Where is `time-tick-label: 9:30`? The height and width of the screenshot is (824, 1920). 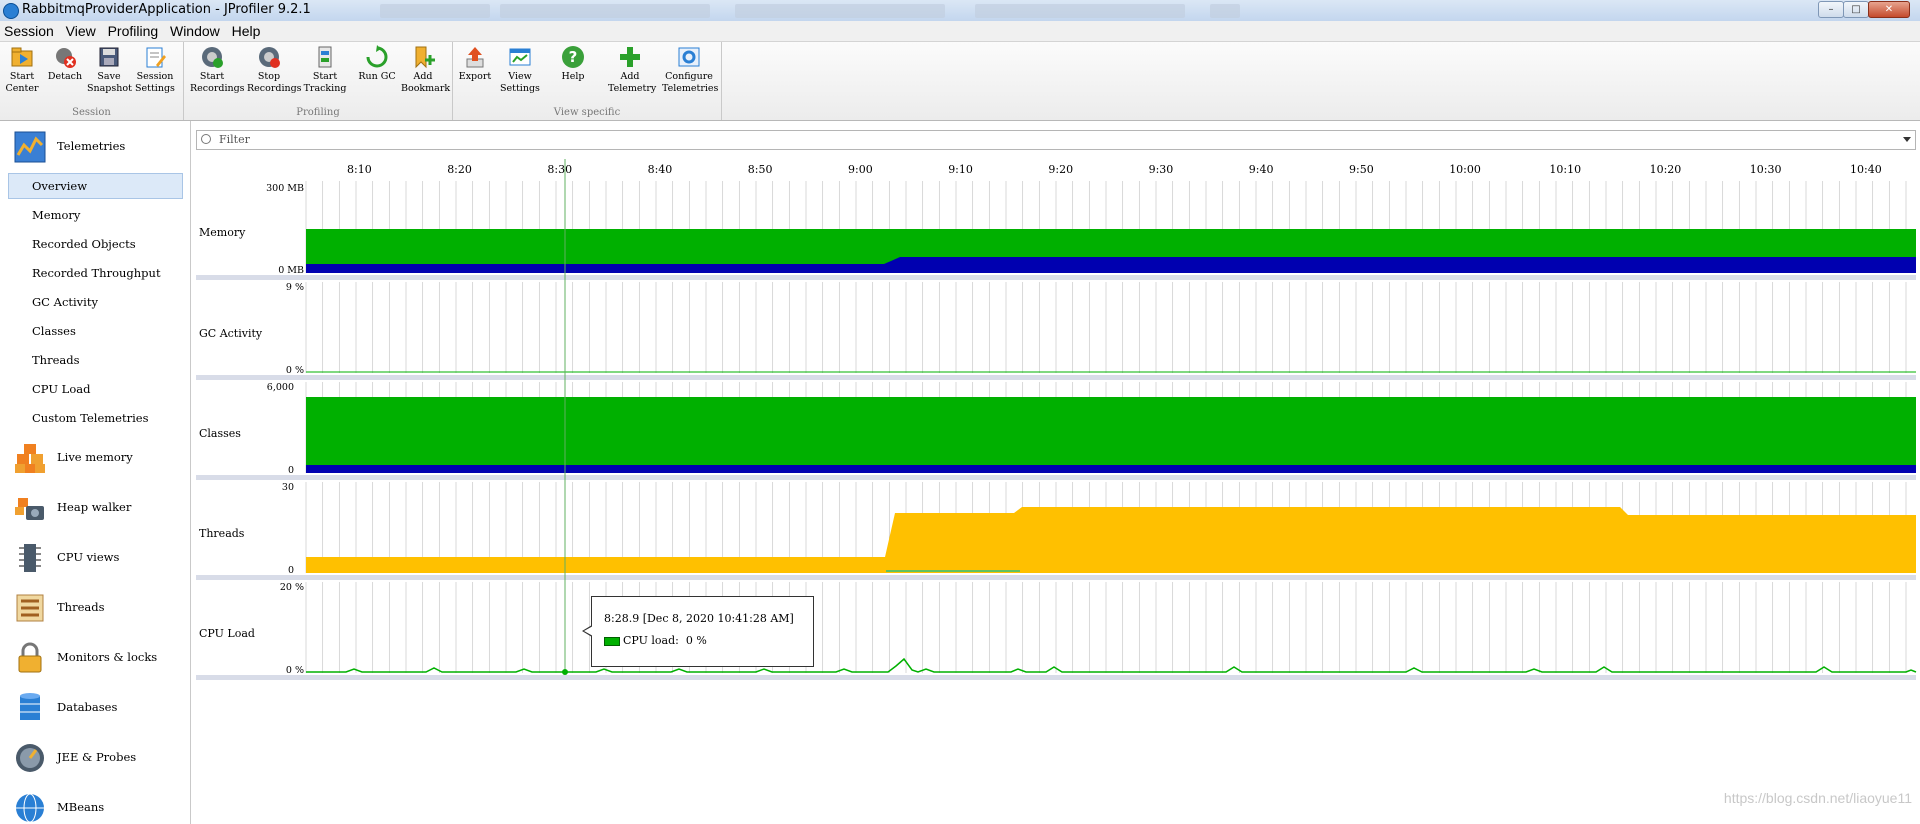
time-tick-label: 9:30 is located at coordinates (1161, 169).